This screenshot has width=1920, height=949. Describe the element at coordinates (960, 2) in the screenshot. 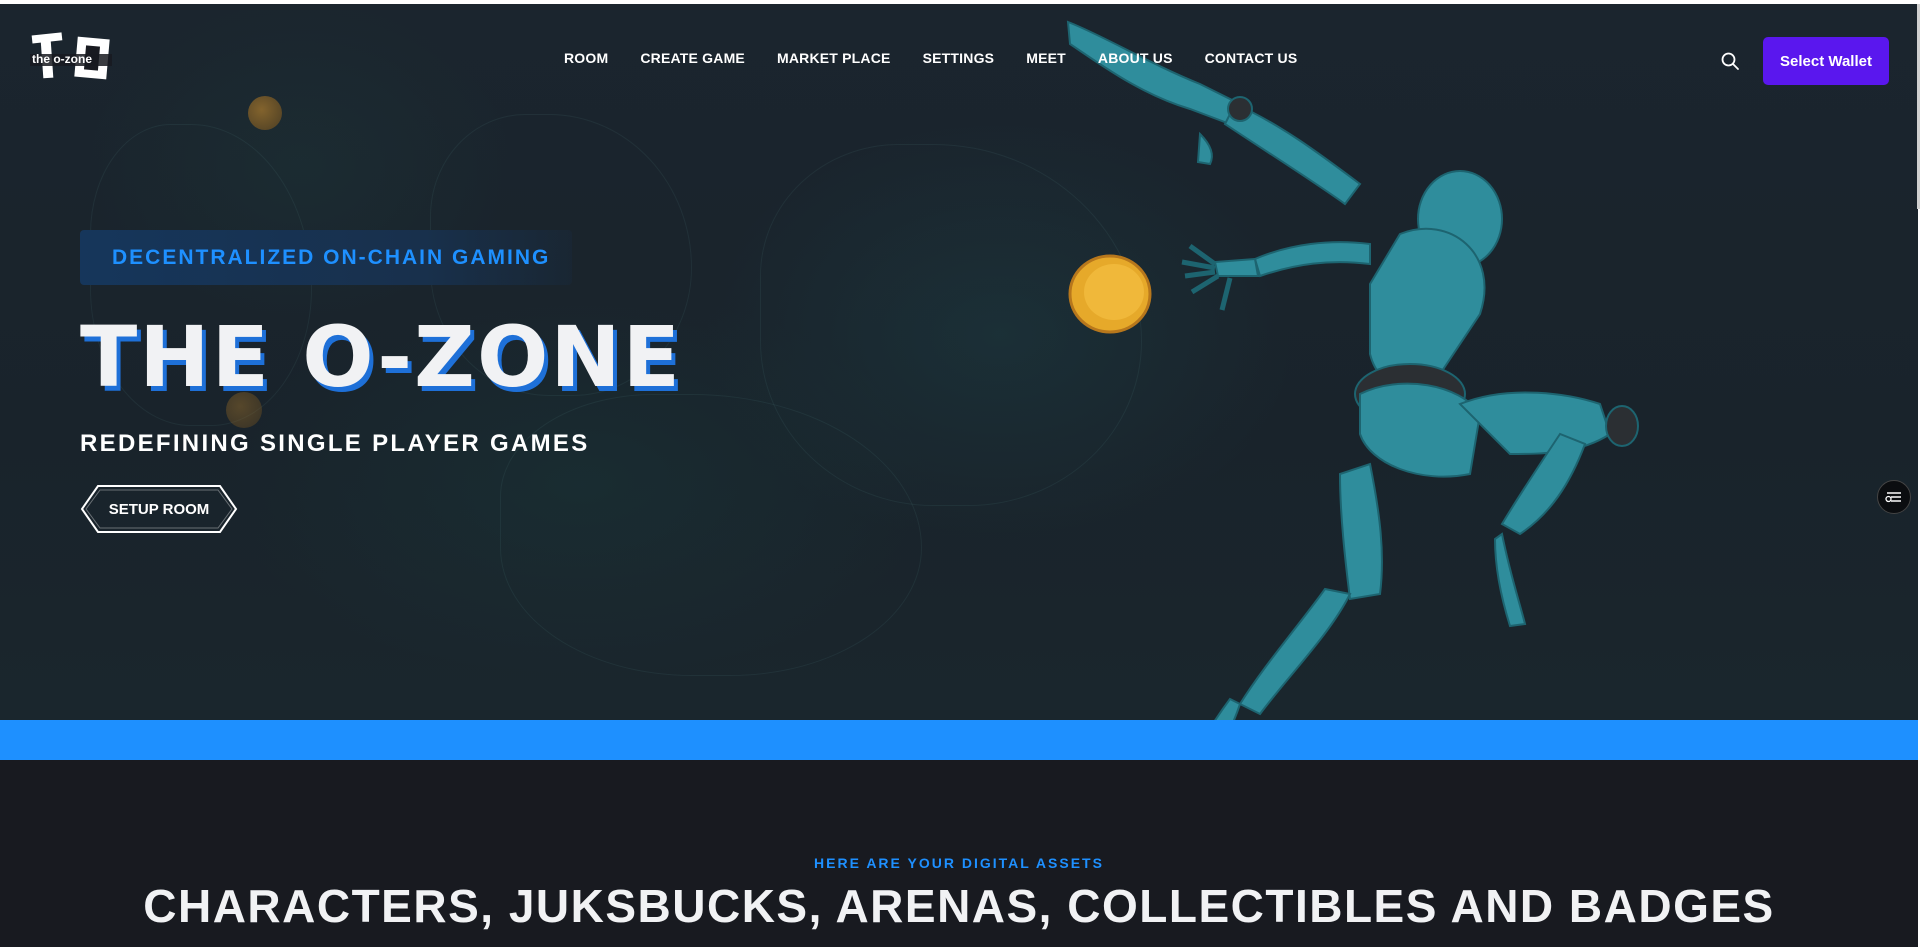

I see `window-top-border` at that location.